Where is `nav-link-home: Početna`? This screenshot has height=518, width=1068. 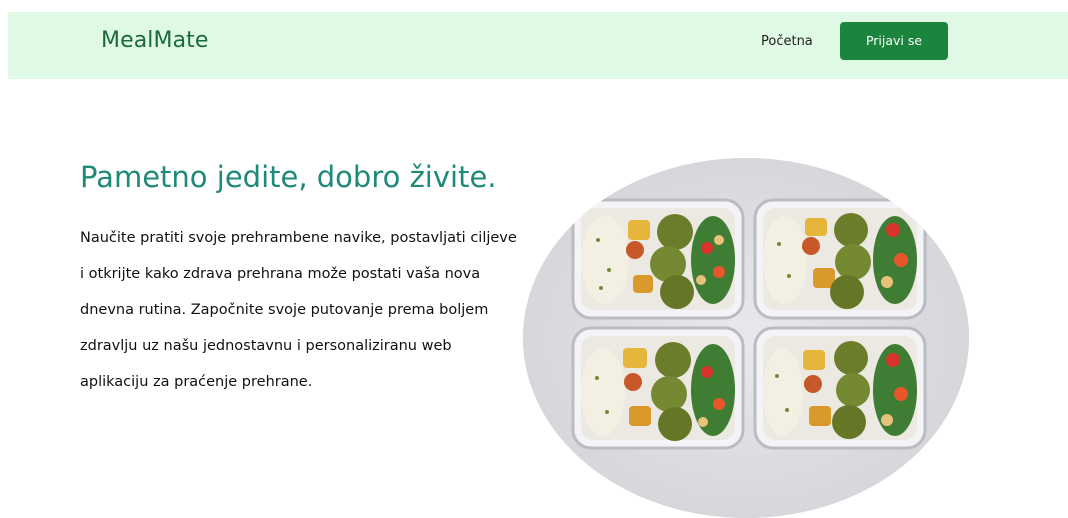 nav-link-home: Početna is located at coordinates (787, 41).